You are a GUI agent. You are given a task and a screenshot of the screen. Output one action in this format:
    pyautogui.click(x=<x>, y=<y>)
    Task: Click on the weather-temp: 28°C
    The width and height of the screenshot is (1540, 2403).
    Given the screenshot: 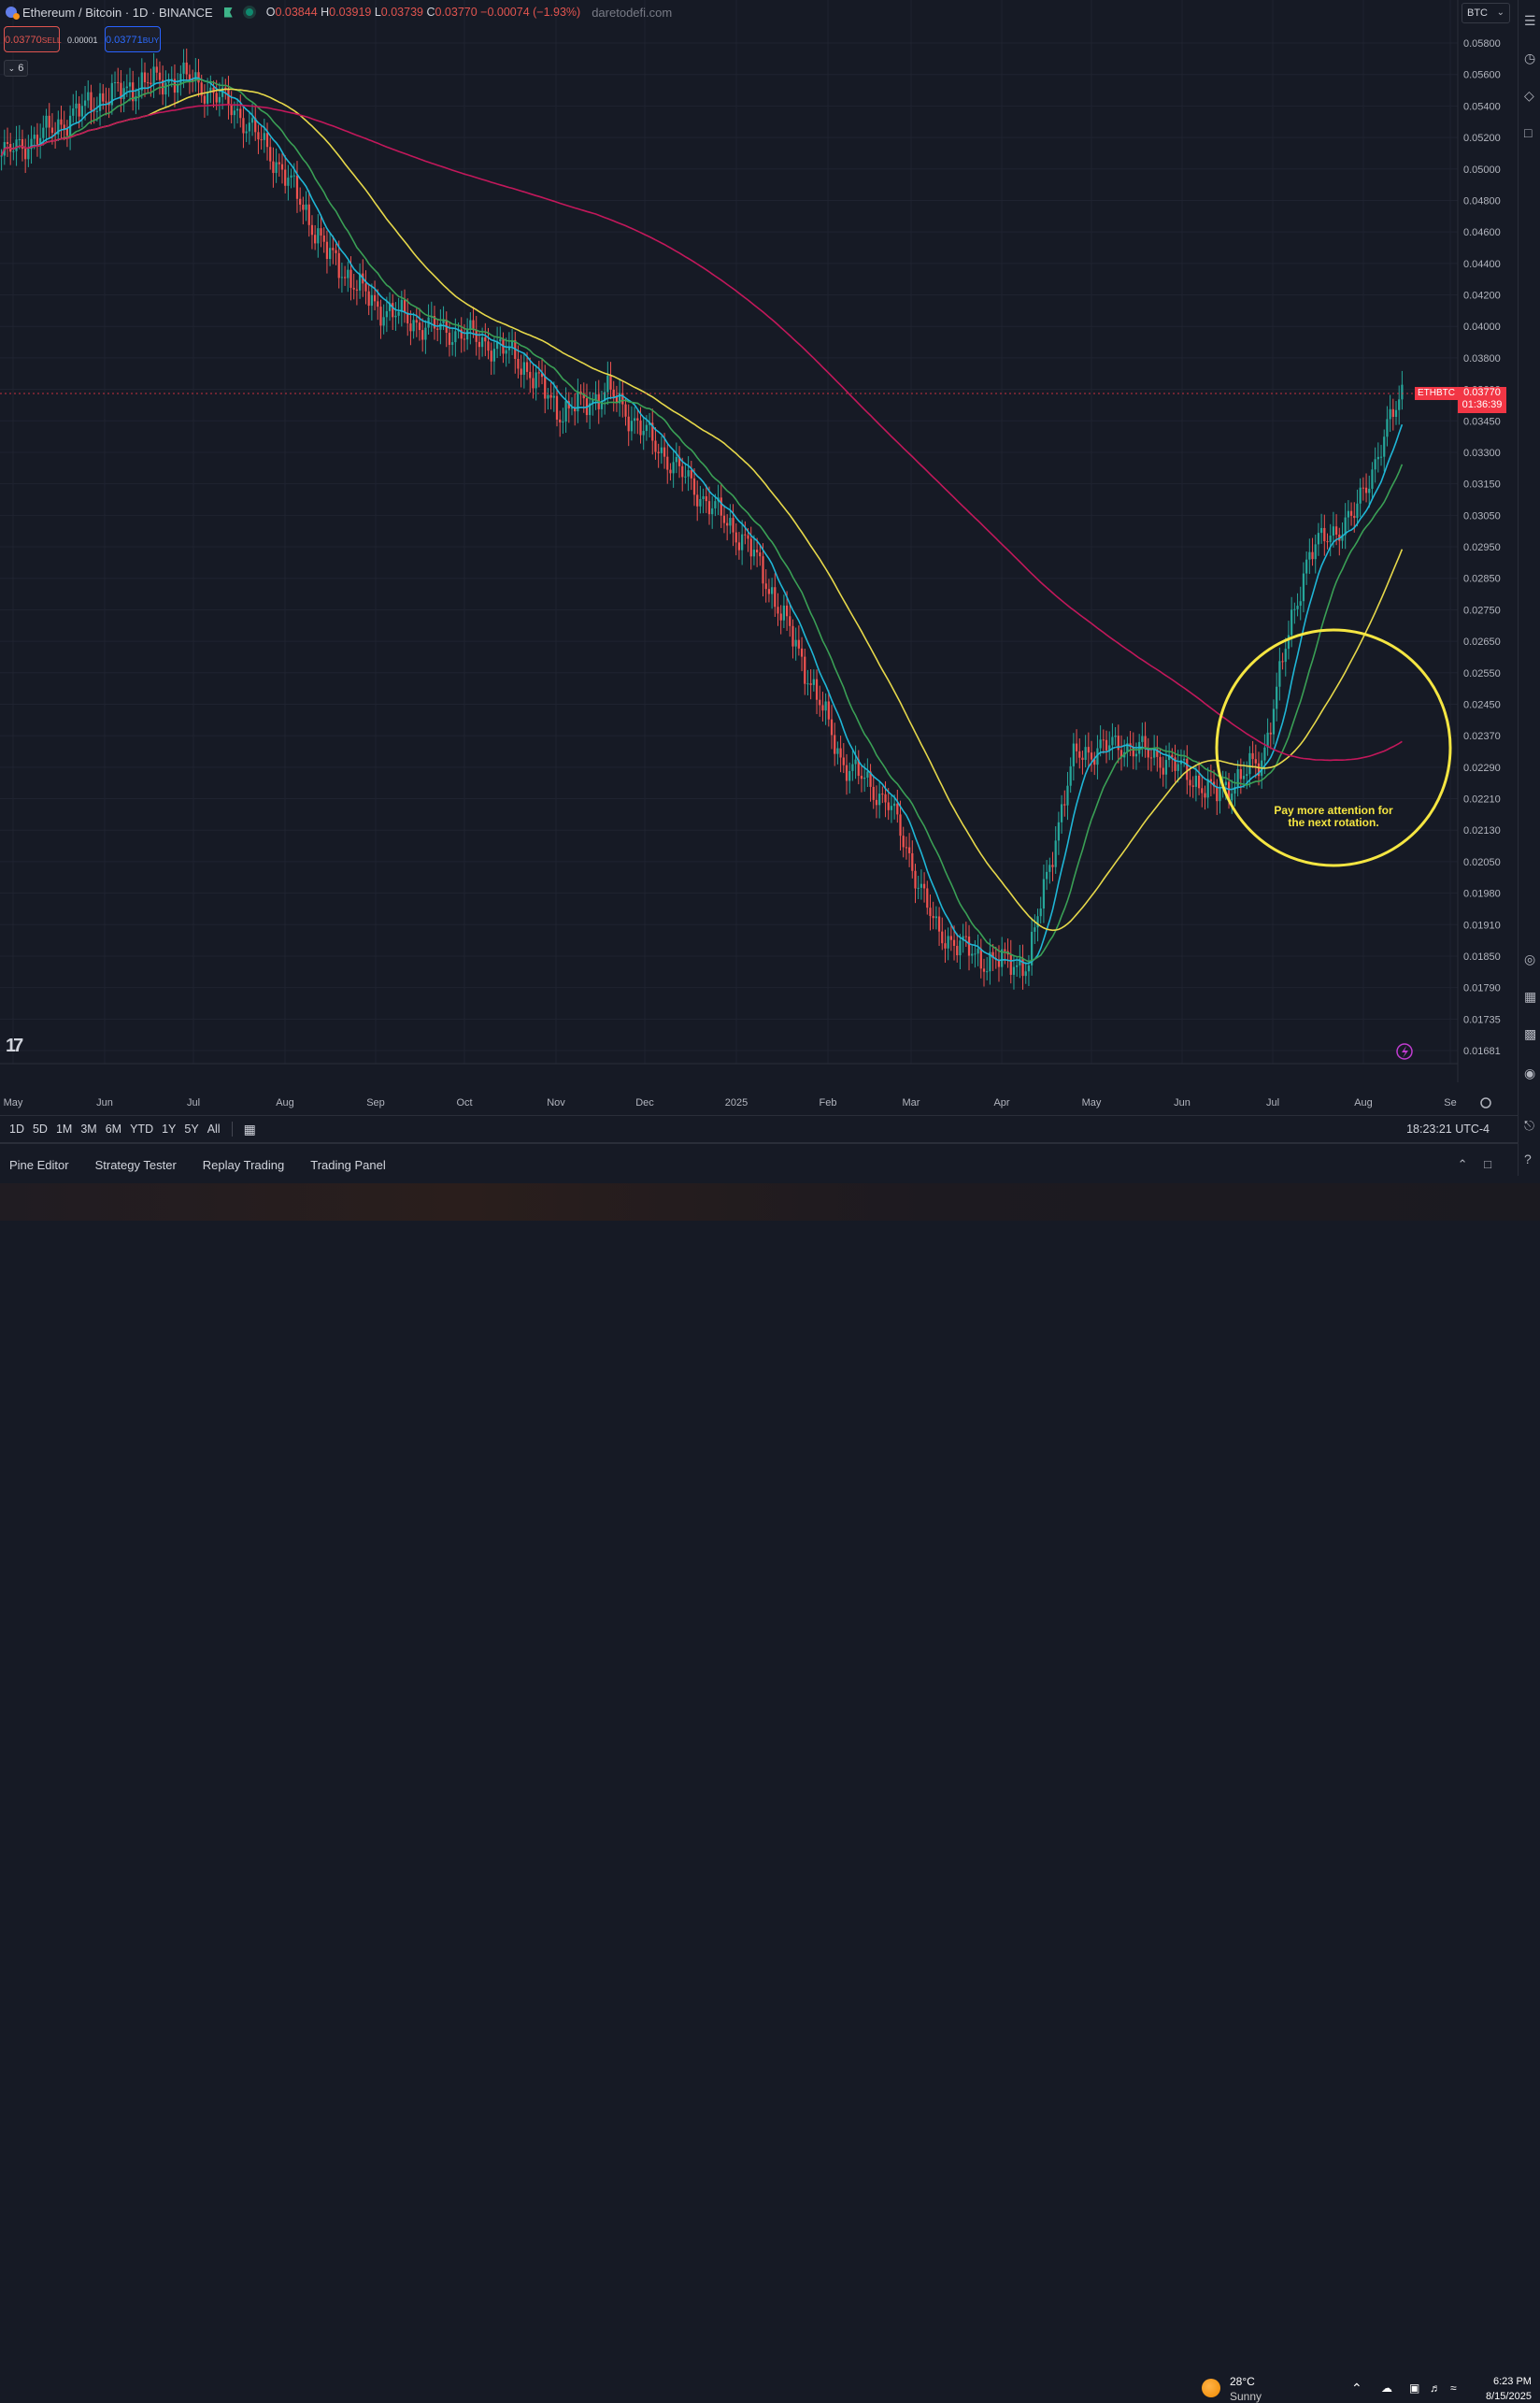 What is the action you would take?
    pyautogui.click(x=1242, y=2381)
    